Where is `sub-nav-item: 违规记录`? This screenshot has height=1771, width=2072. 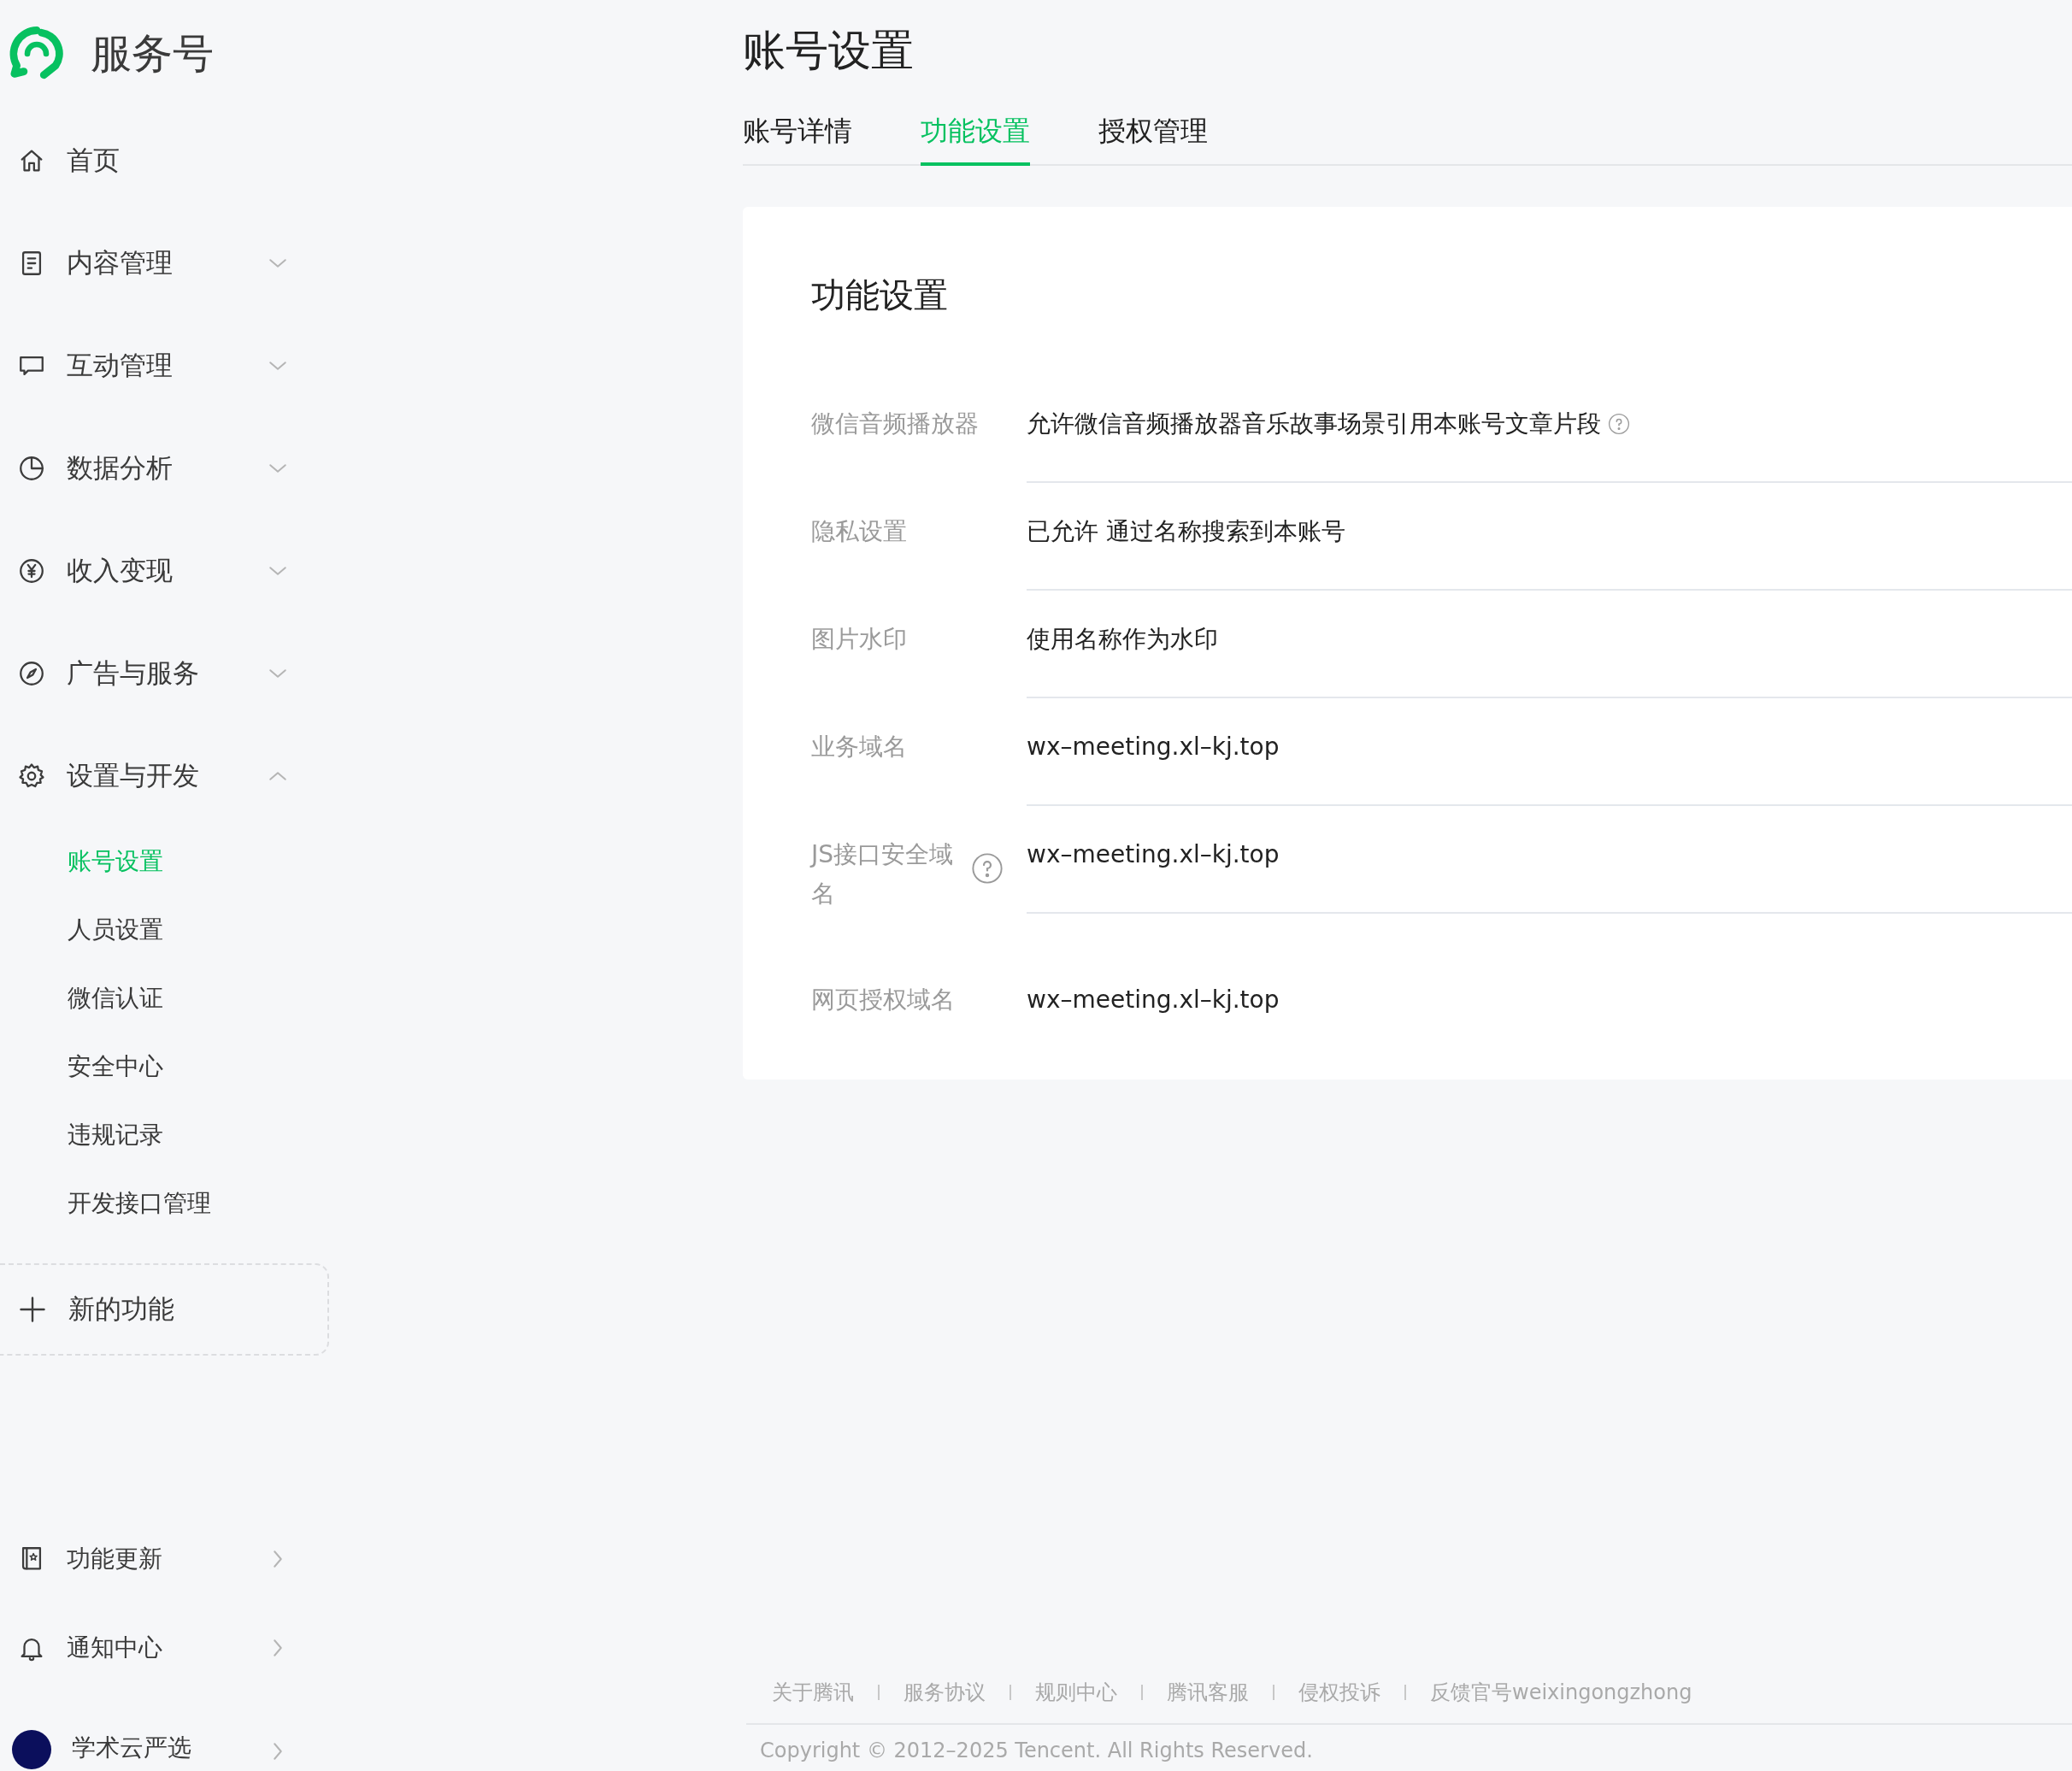 sub-nav-item: 违规记录 is located at coordinates (81, 1135).